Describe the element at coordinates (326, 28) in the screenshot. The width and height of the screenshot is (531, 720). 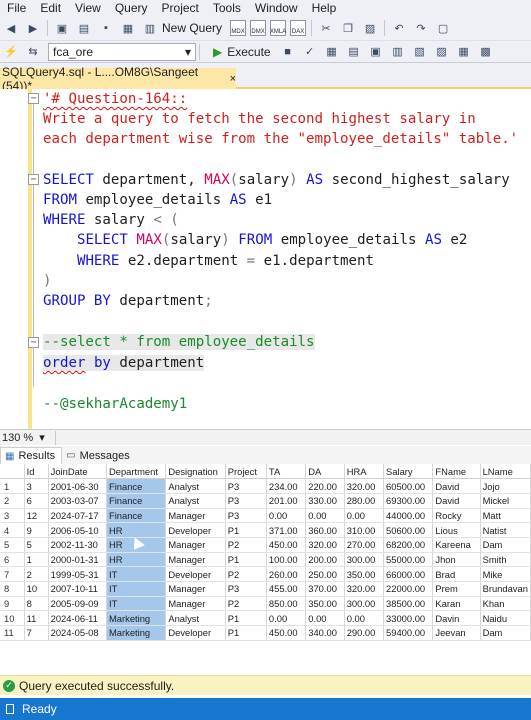
I see `cut-icon: ✂` at that location.